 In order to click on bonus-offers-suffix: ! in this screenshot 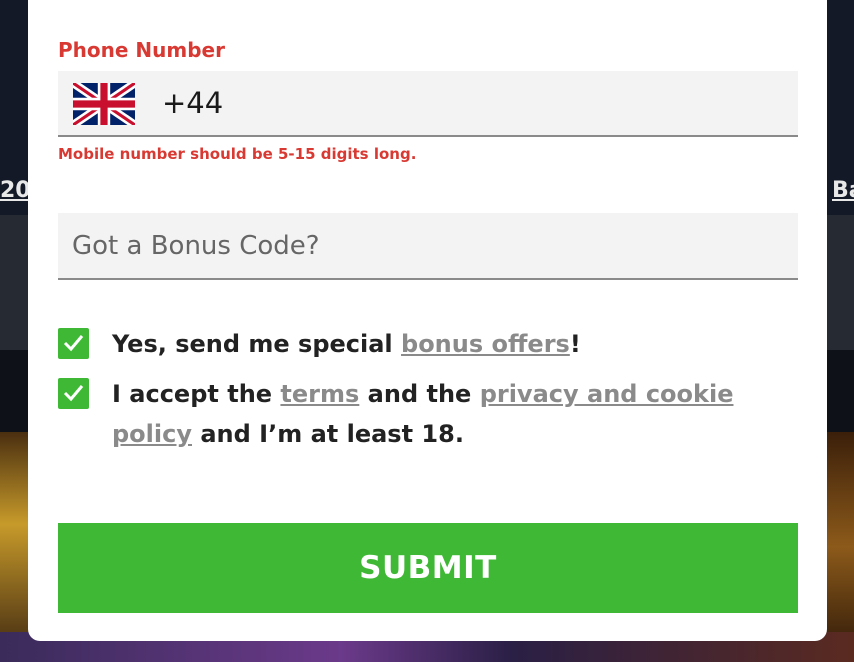, I will do `click(575, 344)`.